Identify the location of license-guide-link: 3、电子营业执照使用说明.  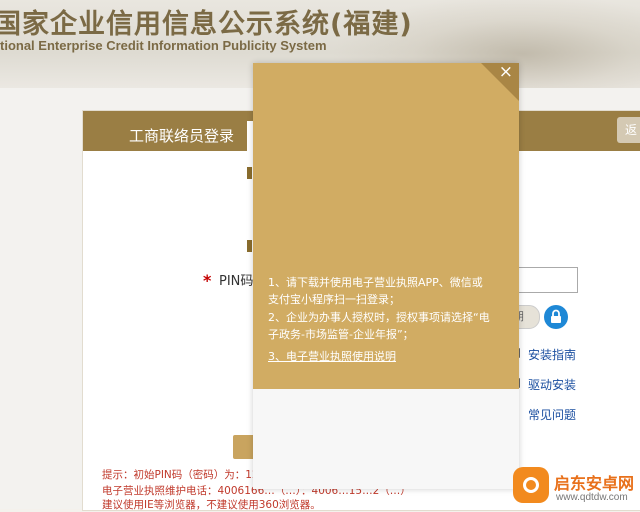
(332, 356).